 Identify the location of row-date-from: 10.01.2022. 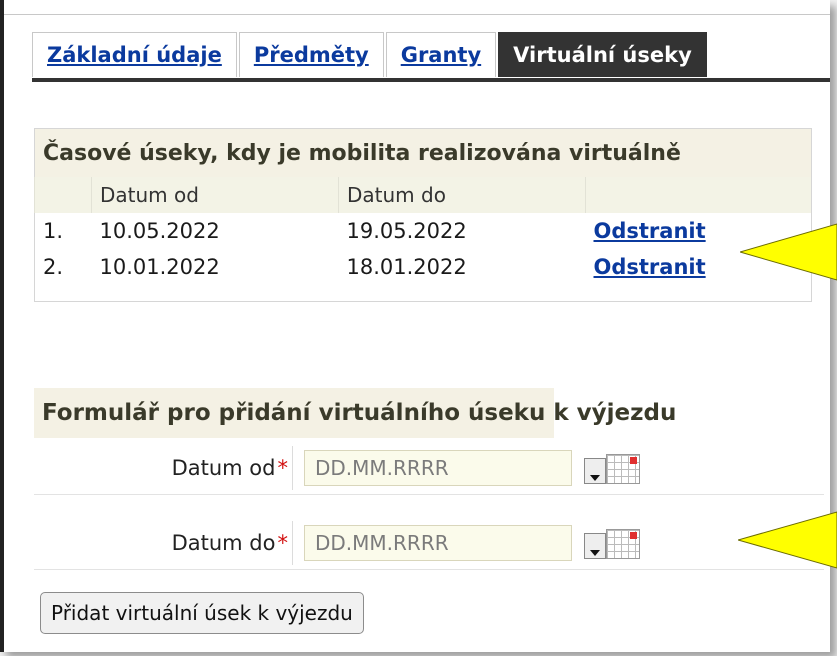
(159, 267).